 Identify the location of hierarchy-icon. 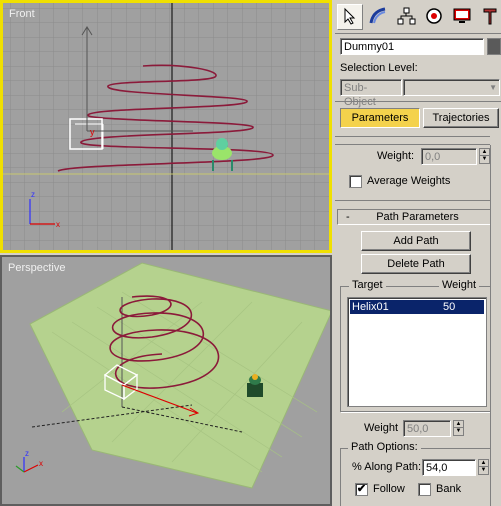
(406, 17).